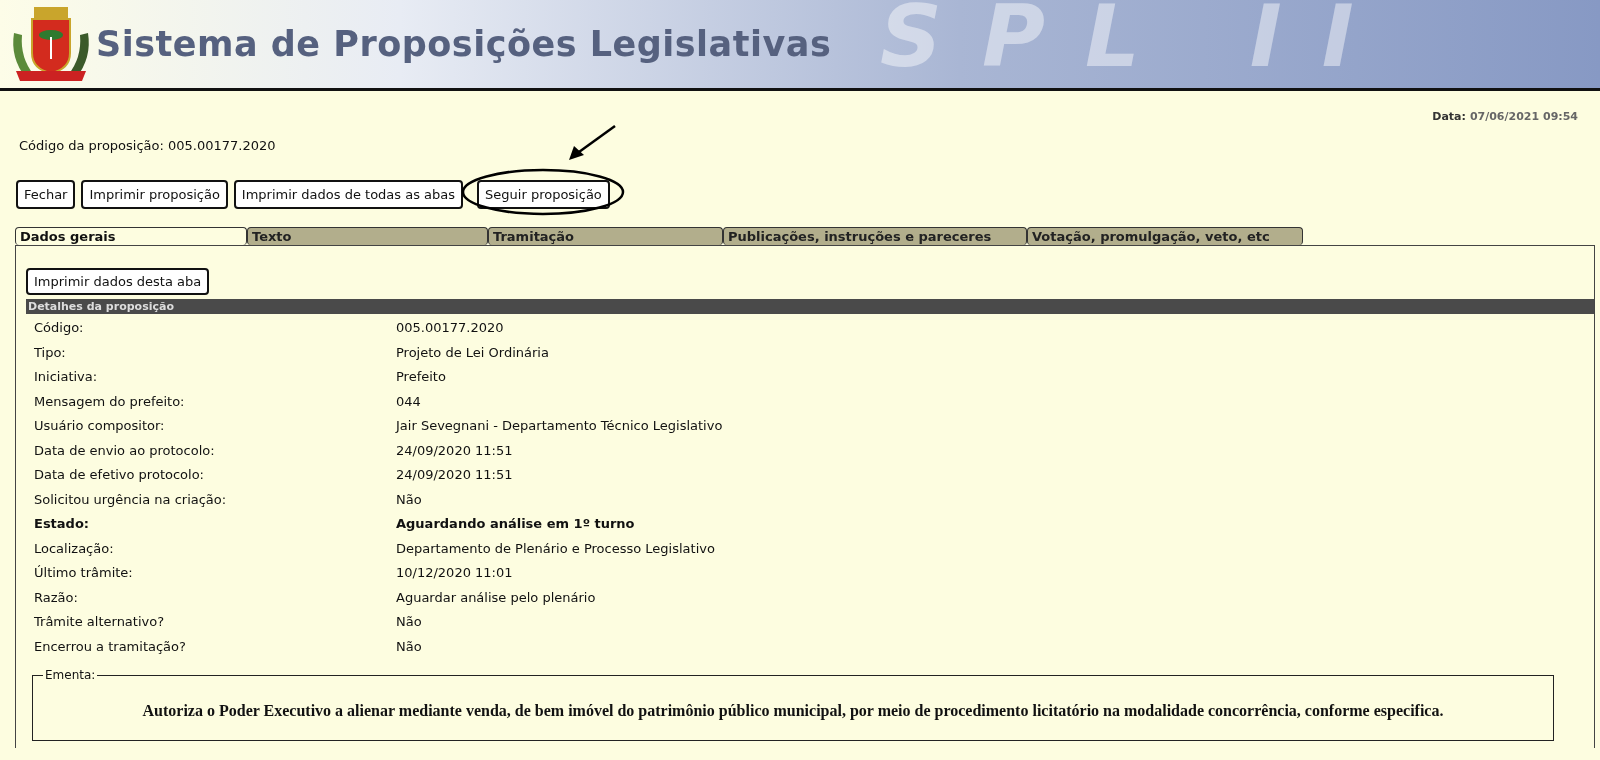 This screenshot has height=760, width=1600. Describe the element at coordinates (131, 499) in the screenshot. I see `field-label: Solicitou urgência na criação:` at that location.